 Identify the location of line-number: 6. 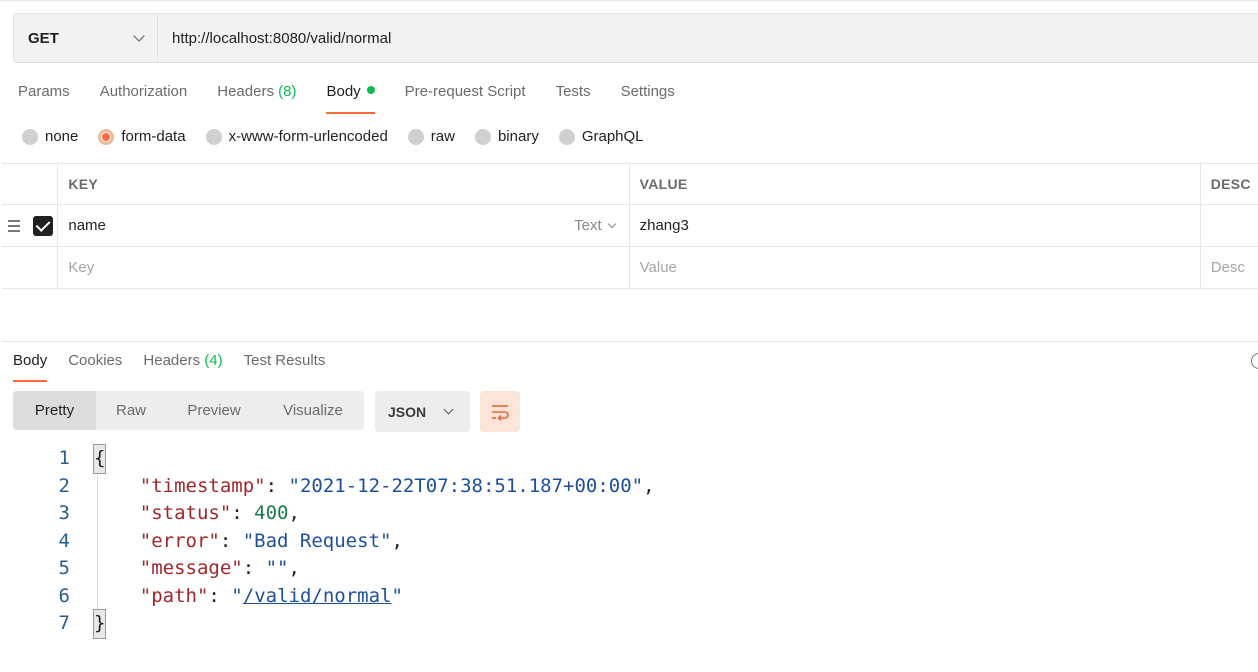
(64, 595).